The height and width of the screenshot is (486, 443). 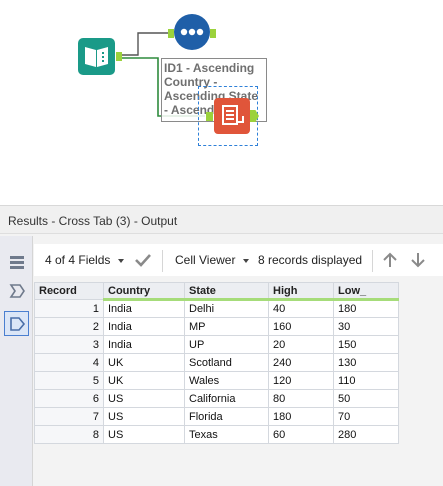 I want to click on arrow-down-icon, so click(x=418, y=260).